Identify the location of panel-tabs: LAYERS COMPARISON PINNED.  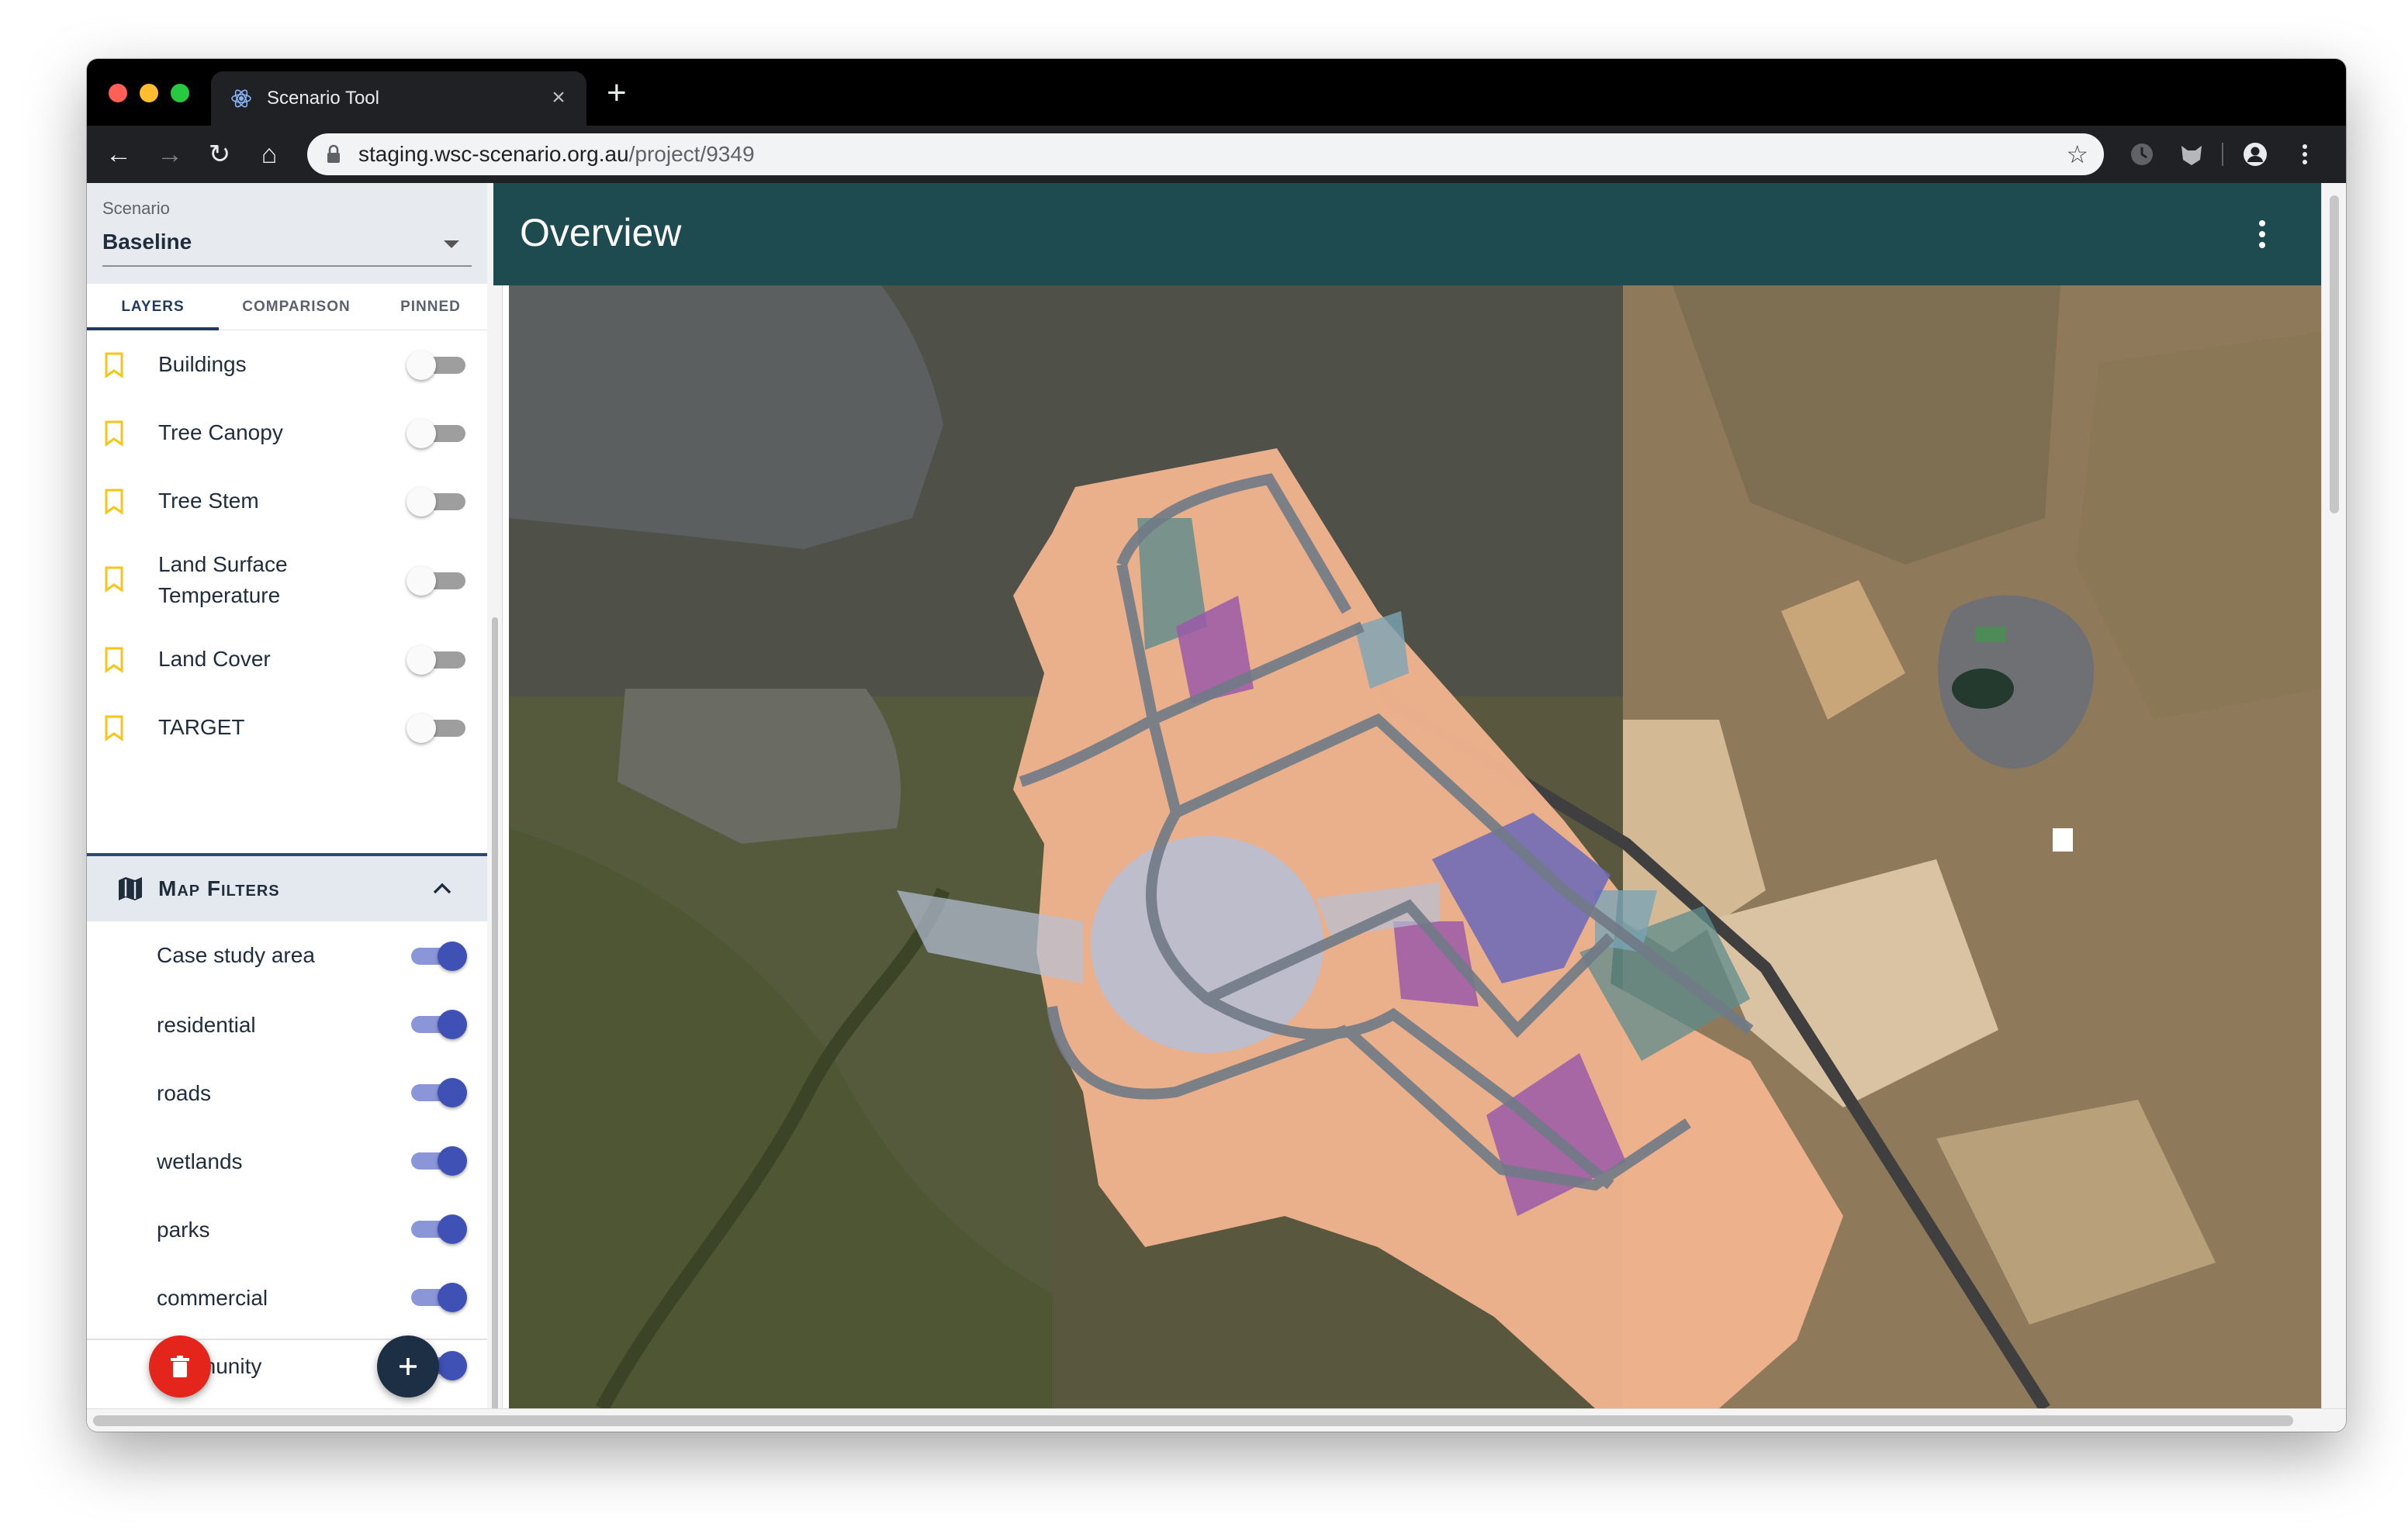
(287, 307).